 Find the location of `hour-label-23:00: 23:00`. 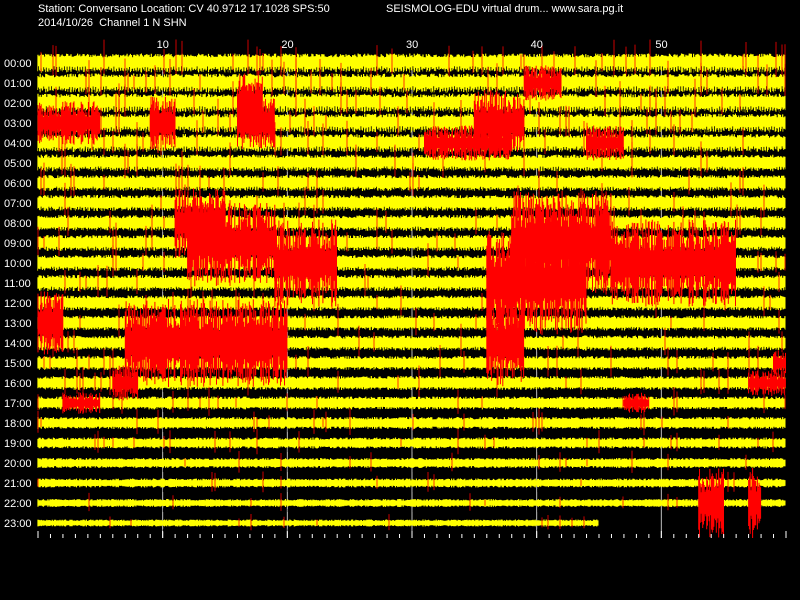

hour-label-23:00: 23:00 is located at coordinates (18, 524).